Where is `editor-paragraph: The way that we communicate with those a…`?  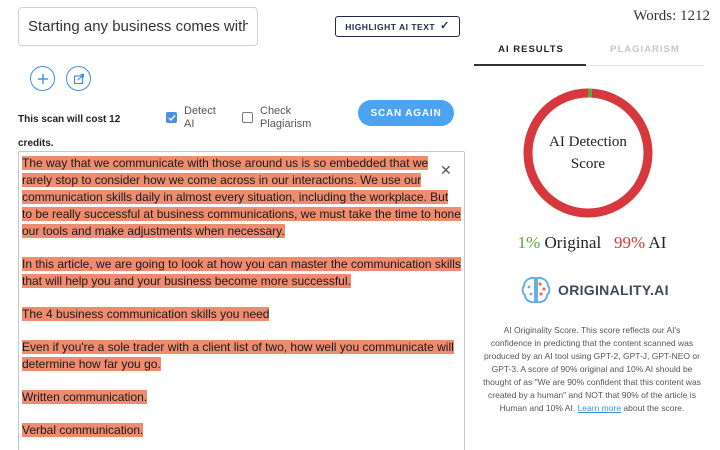
editor-paragraph: The way that we communicate with those a… is located at coordinates (241, 197).